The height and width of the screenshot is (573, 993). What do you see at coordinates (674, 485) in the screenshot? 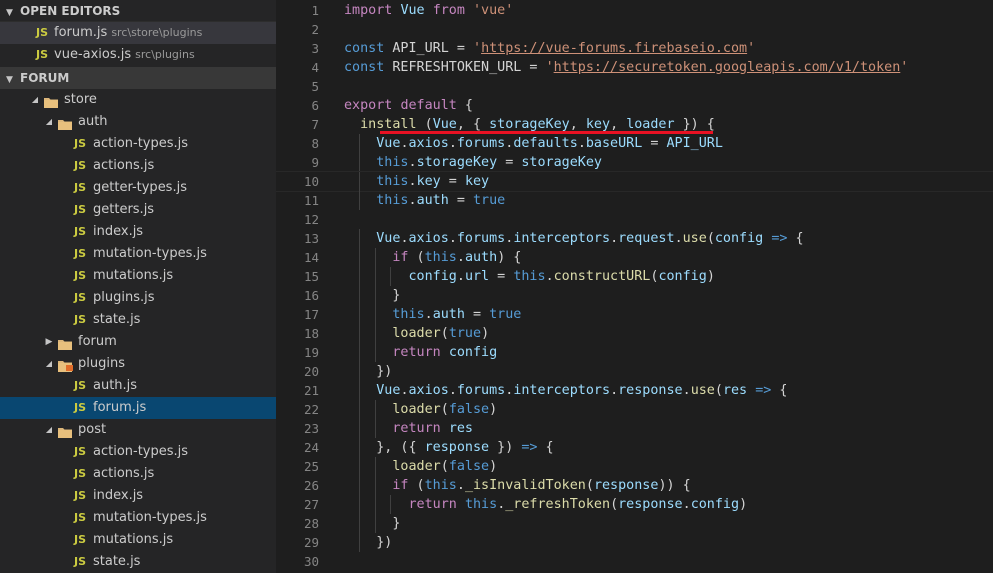
I see `code-token: )) {` at bounding box center [674, 485].